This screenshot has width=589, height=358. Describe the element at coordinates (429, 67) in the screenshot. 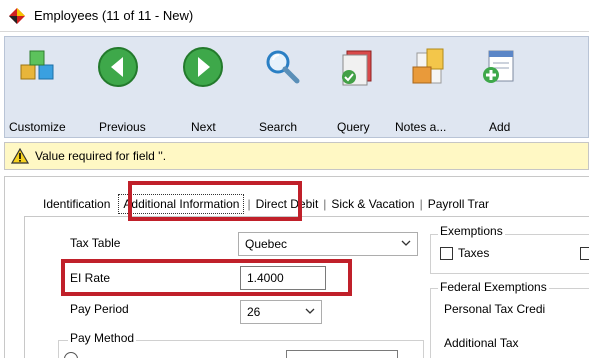

I see `notes-icon` at that location.